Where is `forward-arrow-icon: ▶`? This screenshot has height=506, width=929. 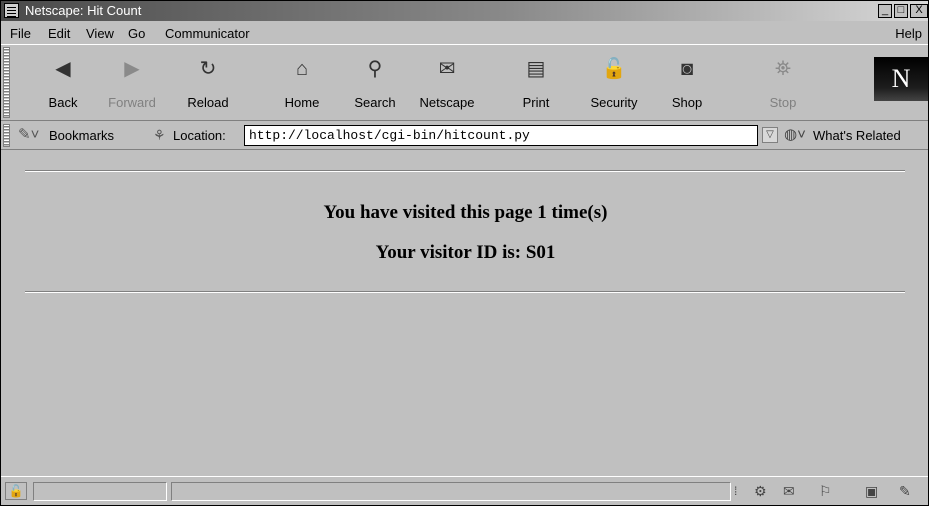 forward-arrow-icon: ▶ is located at coordinates (132, 69).